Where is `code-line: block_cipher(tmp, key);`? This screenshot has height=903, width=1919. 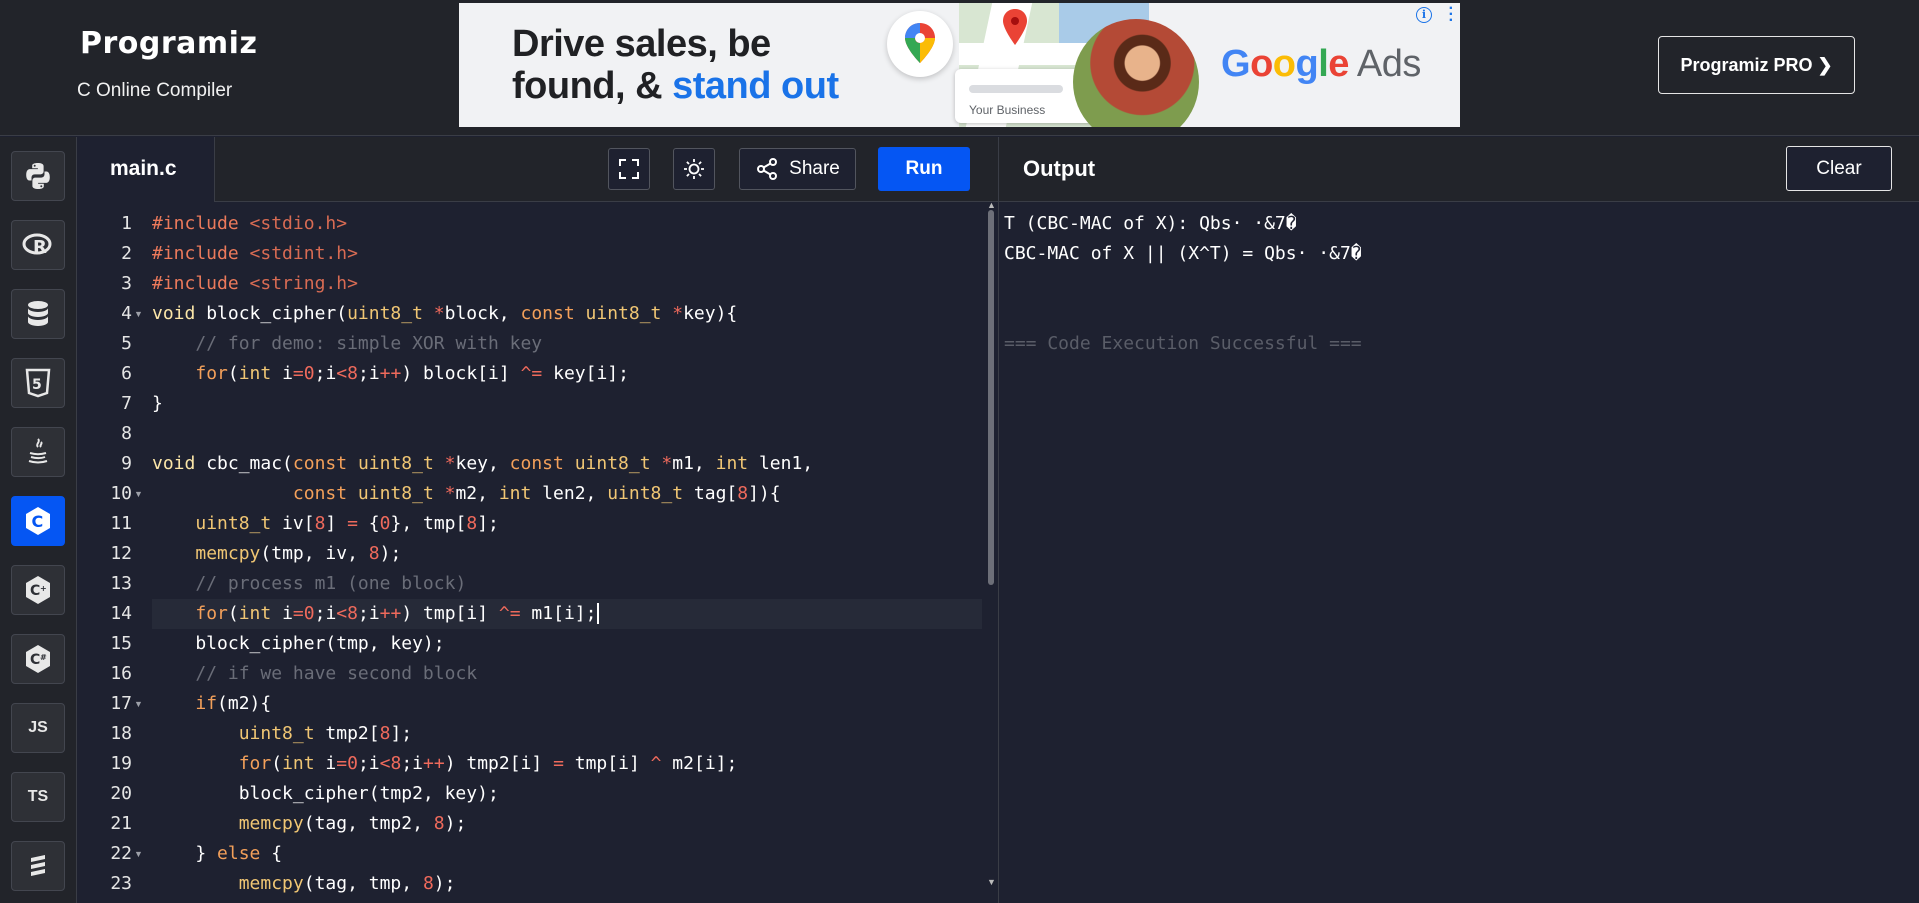
code-line: block_cipher(tmp, key); is located at coordinates (567, 644).